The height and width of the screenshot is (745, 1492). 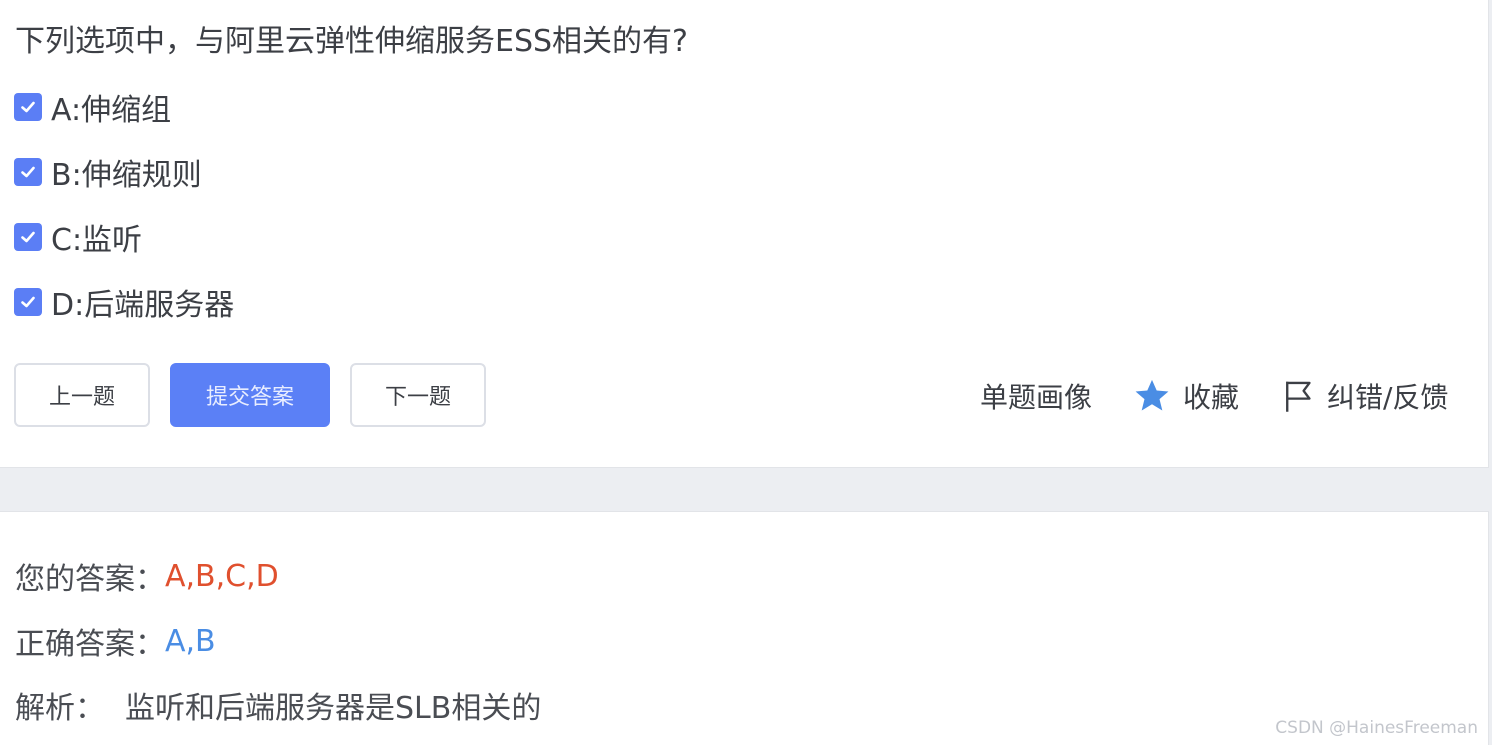 I want to click on flag-icon, so click(x=1299, y=396).